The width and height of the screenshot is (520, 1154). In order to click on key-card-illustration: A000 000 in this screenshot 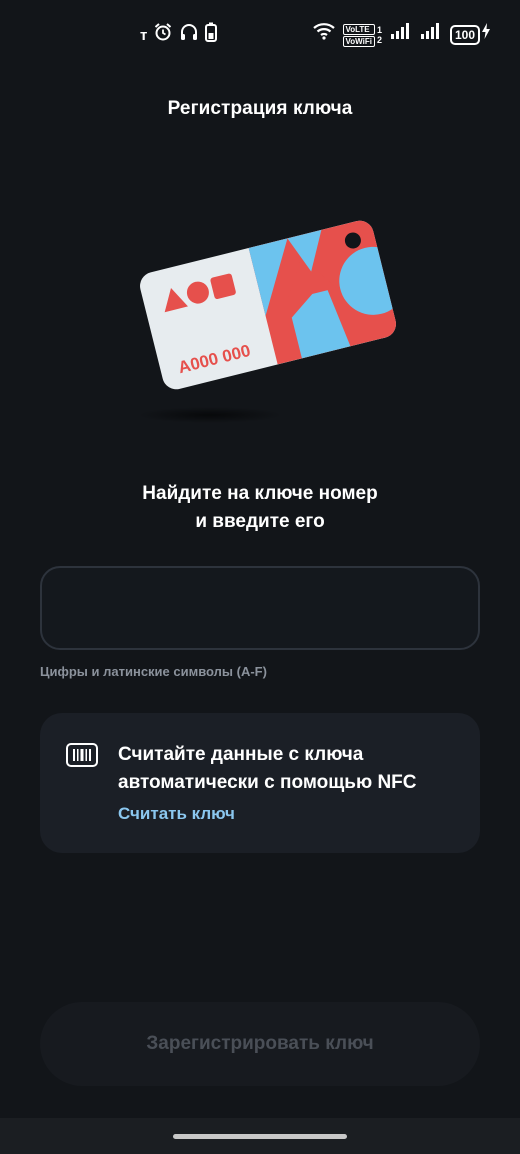, I will do `click(268, 320)`.